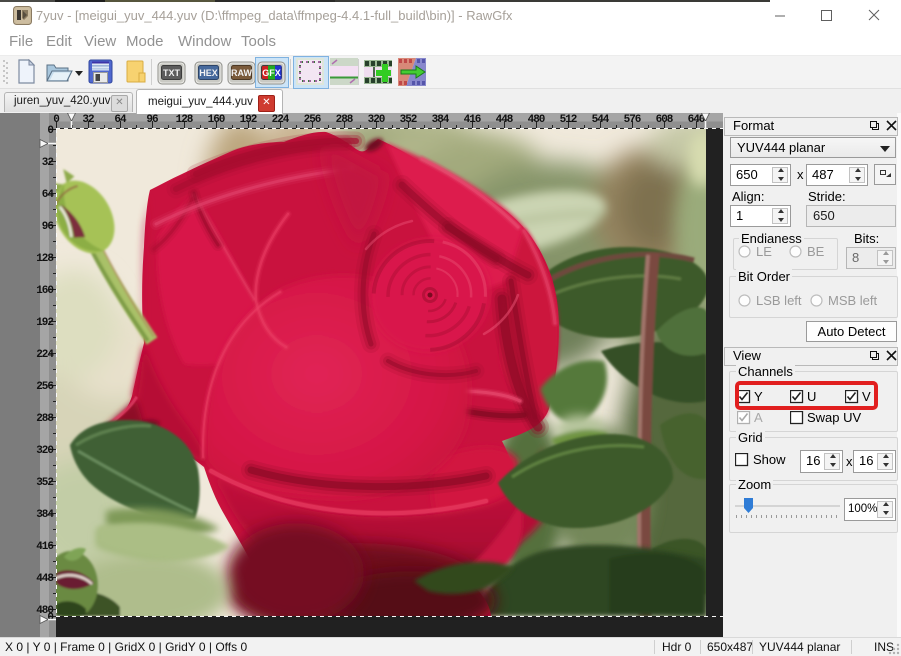 Image resolution: width=901 pixels, height=656 pixels. What do you see at coordinates (208, 73) in the screenshot?
I see `svg-text: HEX` at bounding box center [208, 73].